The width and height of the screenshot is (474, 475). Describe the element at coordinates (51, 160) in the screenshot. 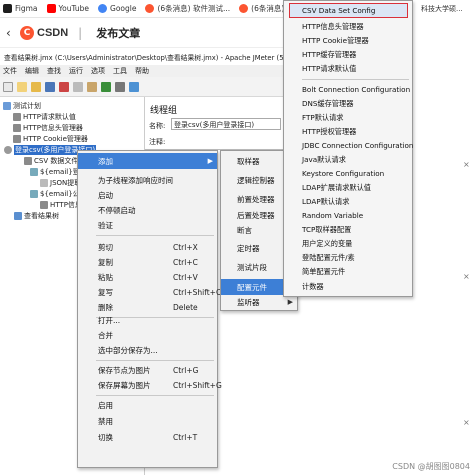

I see `tree-item-csv-data: CSV 数据文件` at that location.